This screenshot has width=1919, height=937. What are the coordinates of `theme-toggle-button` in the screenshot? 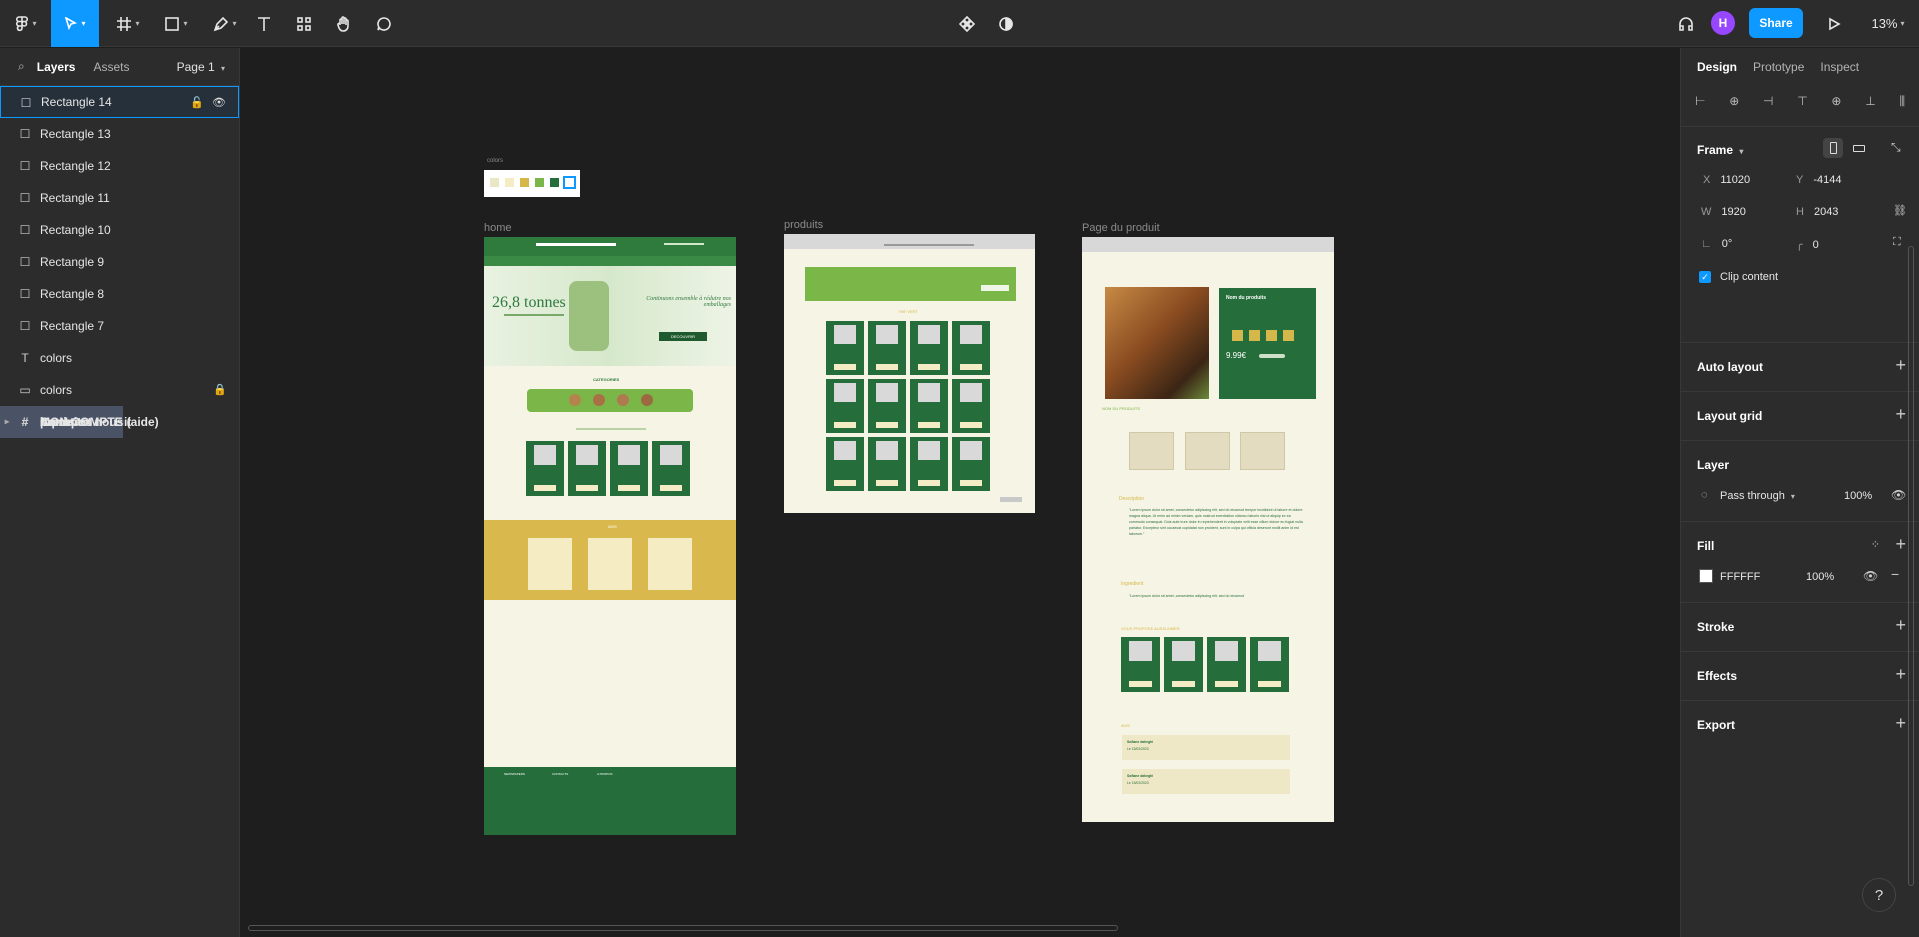 It's located at (1006, 23).